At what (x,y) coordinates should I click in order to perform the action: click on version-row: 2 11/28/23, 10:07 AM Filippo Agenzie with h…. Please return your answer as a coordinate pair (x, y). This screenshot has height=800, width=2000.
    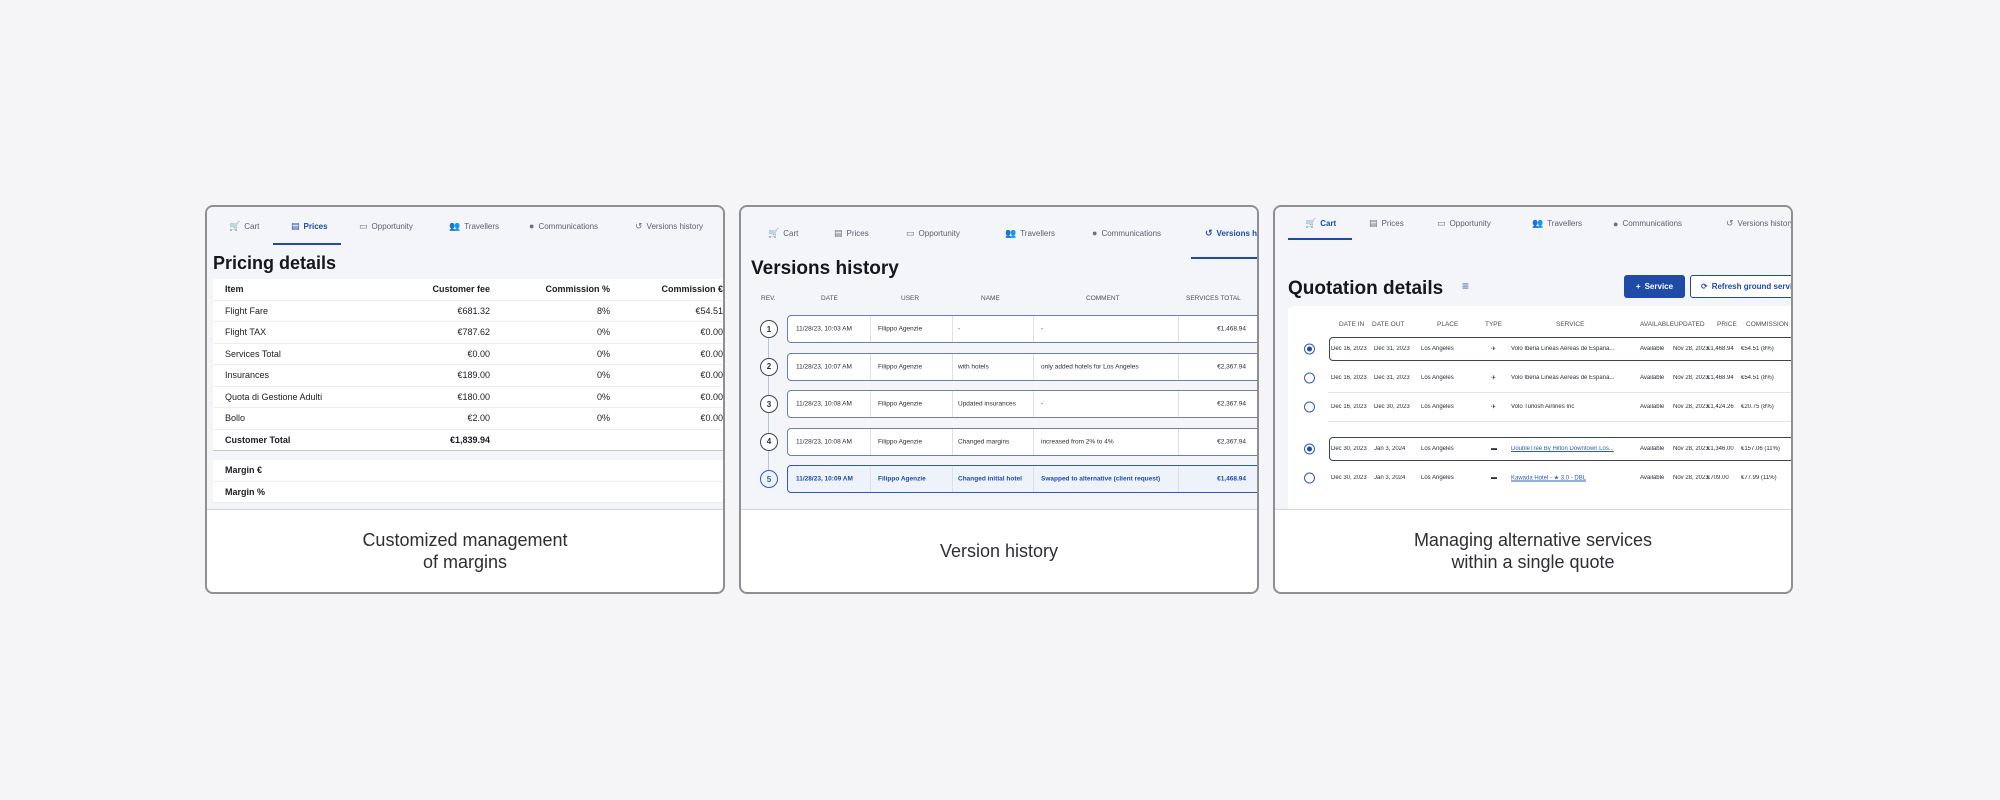
    Looking at the image, I should click on (999, 366).